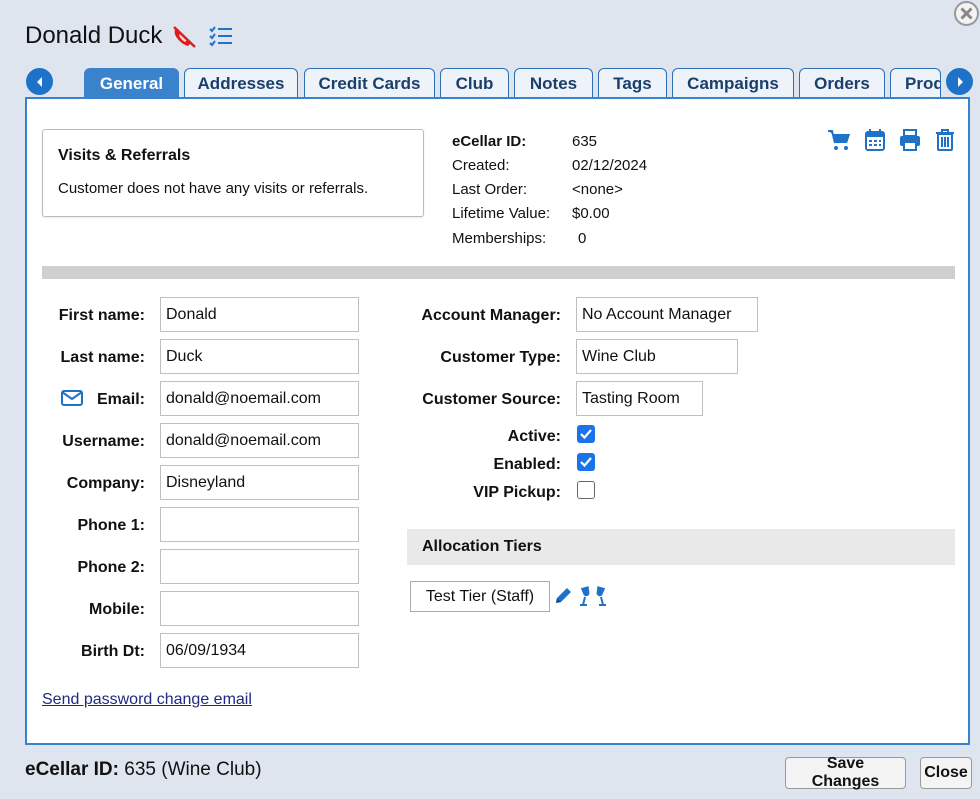  I want to click on created-value: 02/12/2024, so click(610, 165).